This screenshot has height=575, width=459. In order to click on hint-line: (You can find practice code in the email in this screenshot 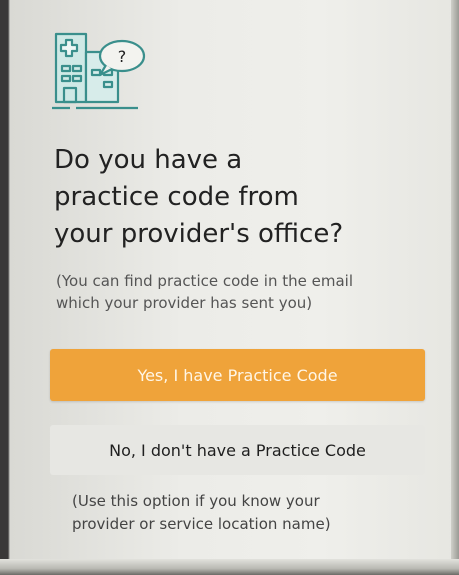, I will do `click(204, 281)`.